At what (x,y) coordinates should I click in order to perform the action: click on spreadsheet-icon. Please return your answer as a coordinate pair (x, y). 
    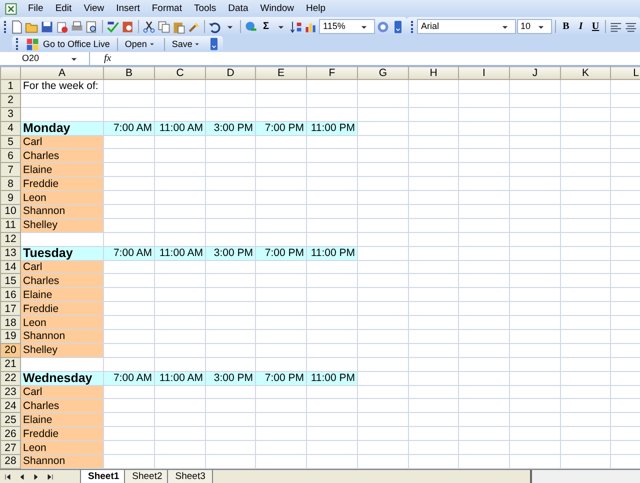
    Looking at the image, I should click on (11, 9).